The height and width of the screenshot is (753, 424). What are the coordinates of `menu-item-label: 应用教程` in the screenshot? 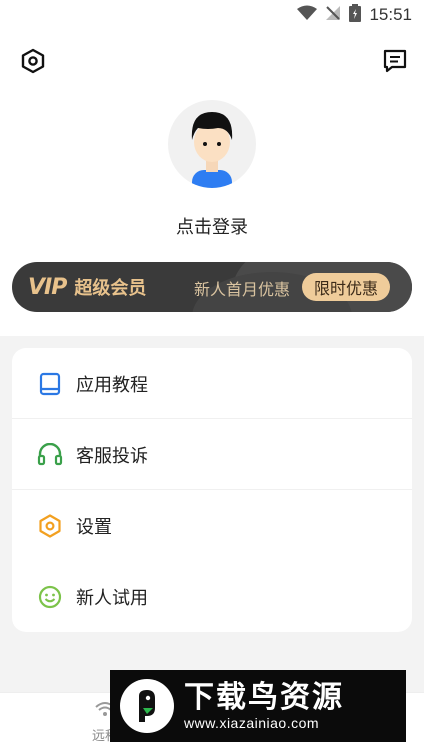 It's located at (112, 385).